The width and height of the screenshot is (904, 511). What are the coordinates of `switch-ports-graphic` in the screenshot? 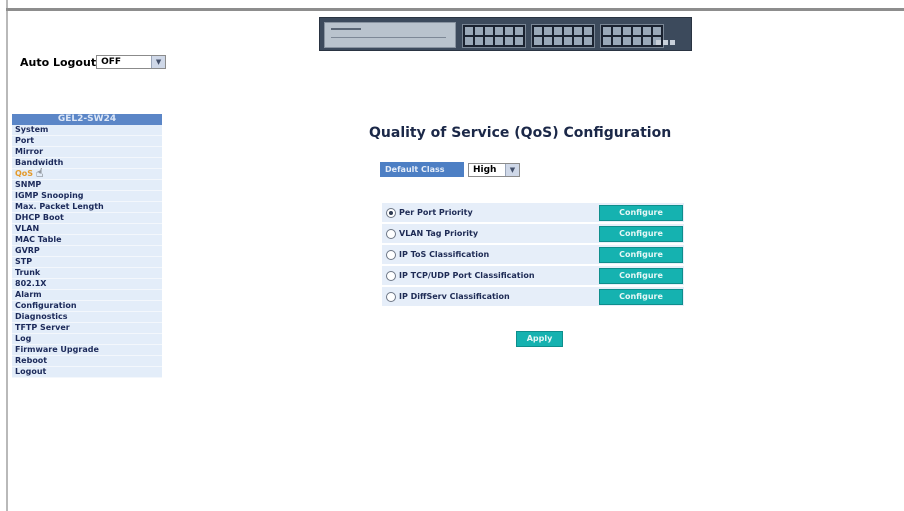 It's located at (563, 36).